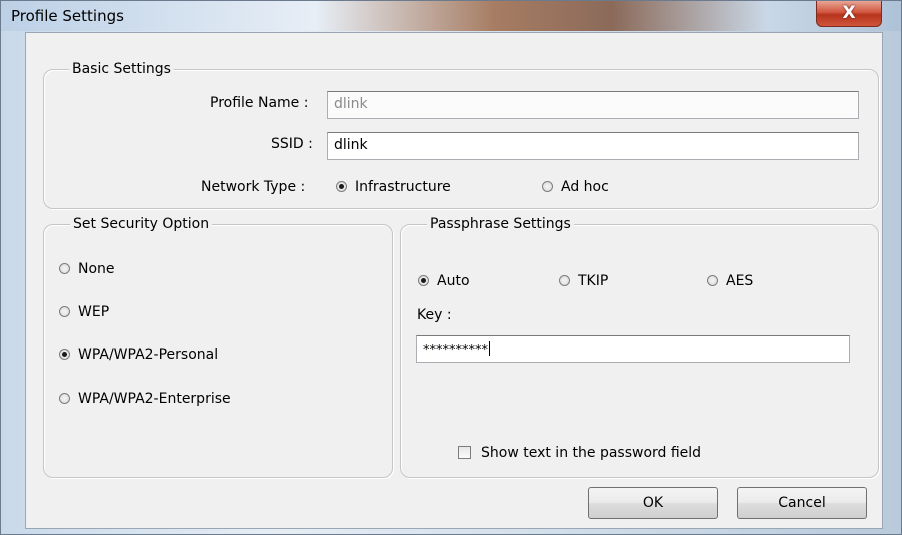 The width and height of the screenshot is (902, 535). I want to click on radio-cipher-aes-label: AES, so click(740, 281).